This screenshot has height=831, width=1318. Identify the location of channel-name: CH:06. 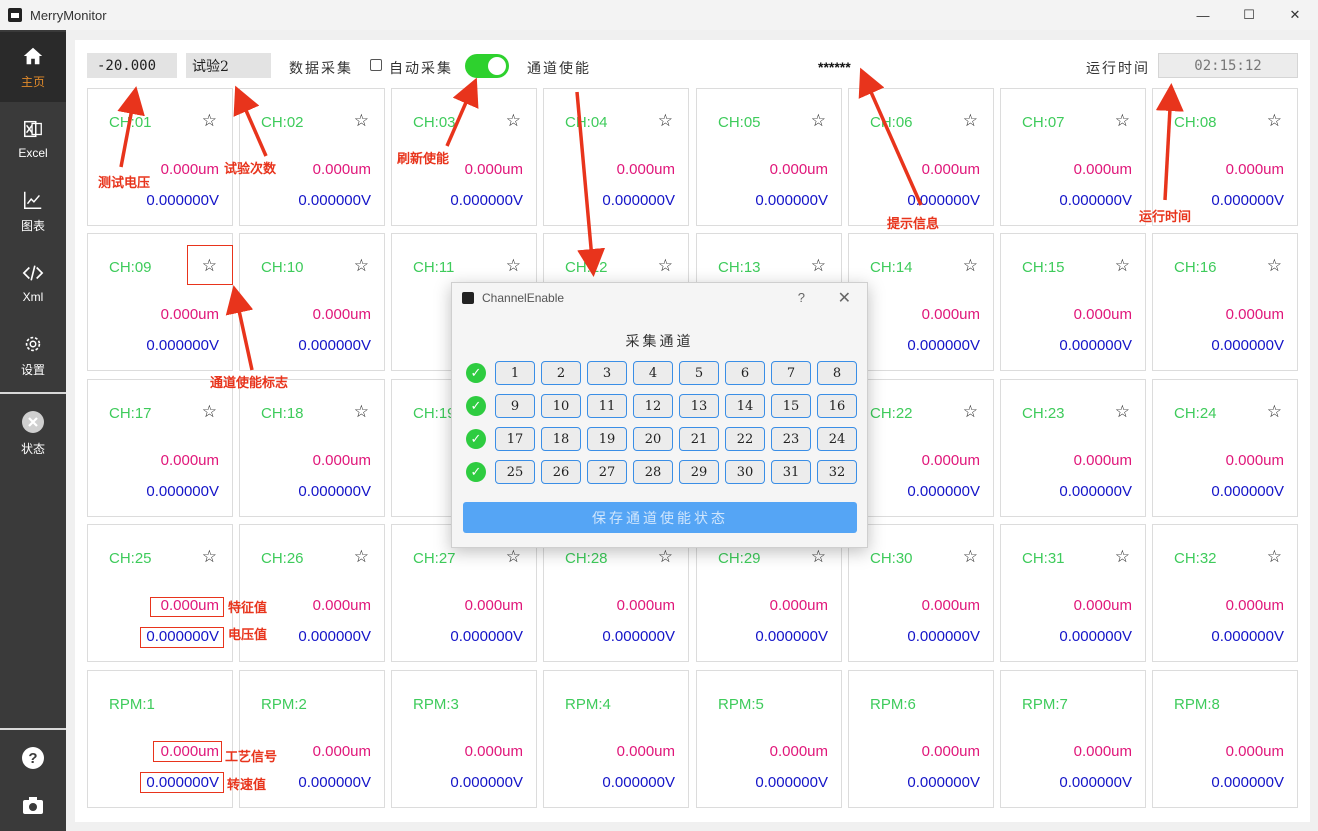
(891, 122).